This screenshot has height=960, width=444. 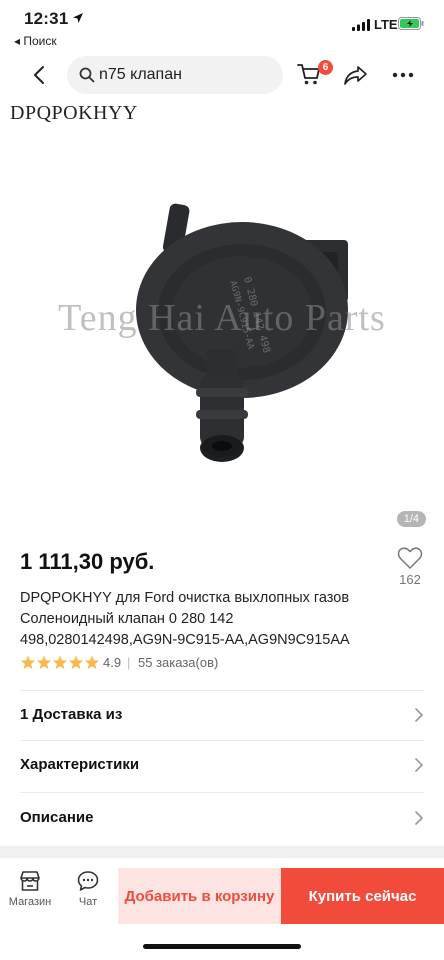 What do you see at coordinates (87, 561) in the screenshot?
I see `product-price: 1 111,30 руб.` at bounding box center [87, 561].